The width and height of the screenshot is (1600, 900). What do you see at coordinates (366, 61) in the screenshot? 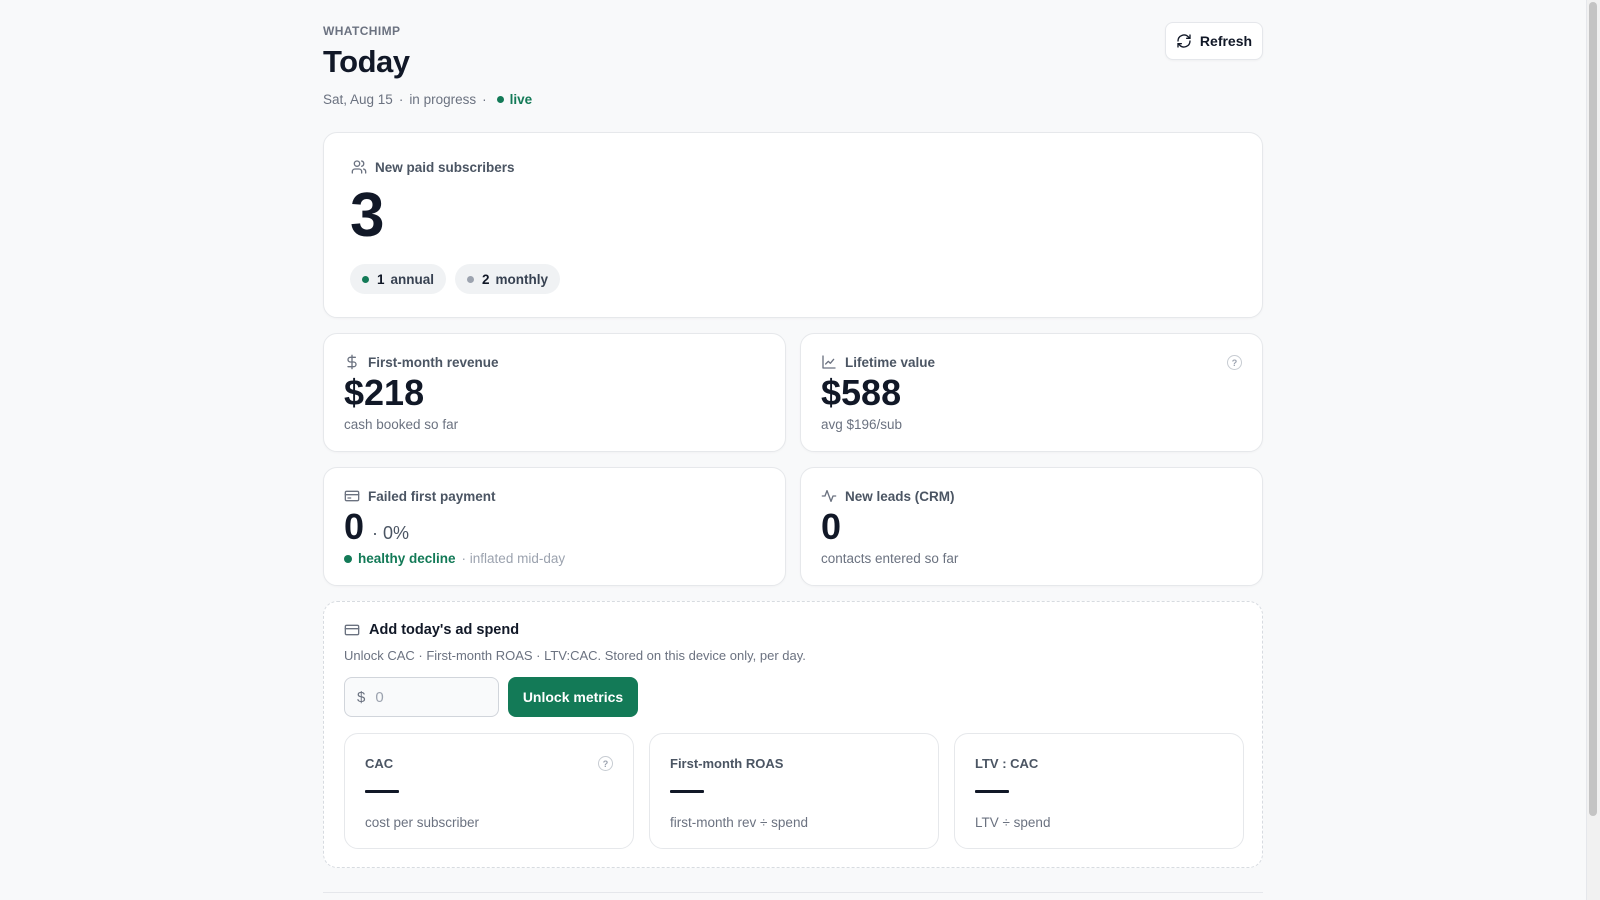
I see `page-title: Today` at bounding box center [366, 61].